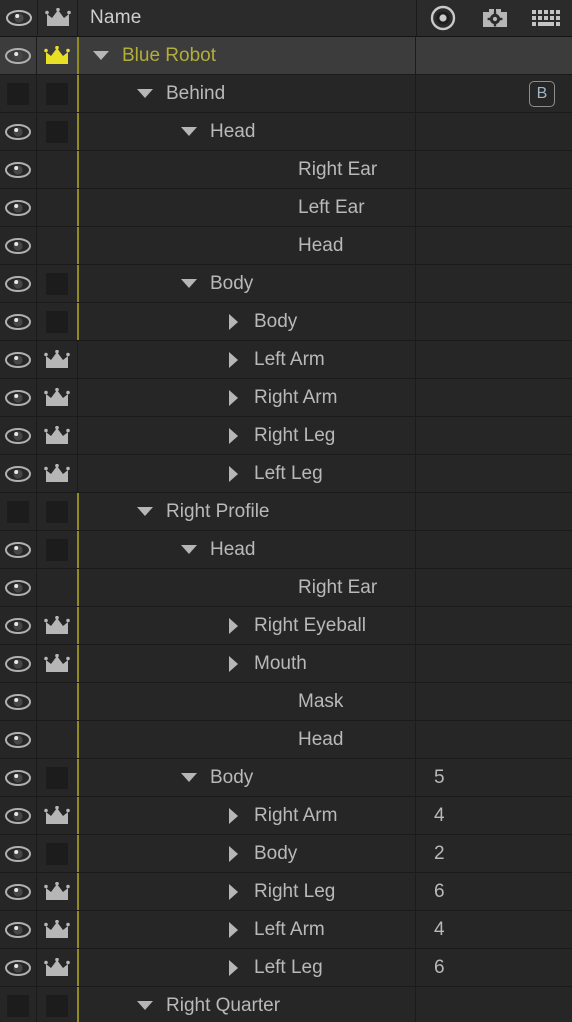 The image size is (572, 1022). Describe the element at coordinates (494, 93) in the screenshot. I see `trigger-cell: B` at that location.